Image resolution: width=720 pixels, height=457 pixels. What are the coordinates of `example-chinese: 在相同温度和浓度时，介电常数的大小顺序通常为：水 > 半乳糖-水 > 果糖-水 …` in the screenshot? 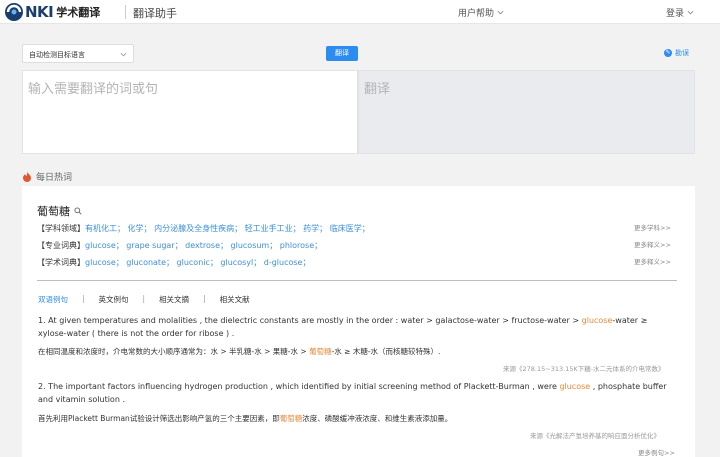 It's located at (239, 351).